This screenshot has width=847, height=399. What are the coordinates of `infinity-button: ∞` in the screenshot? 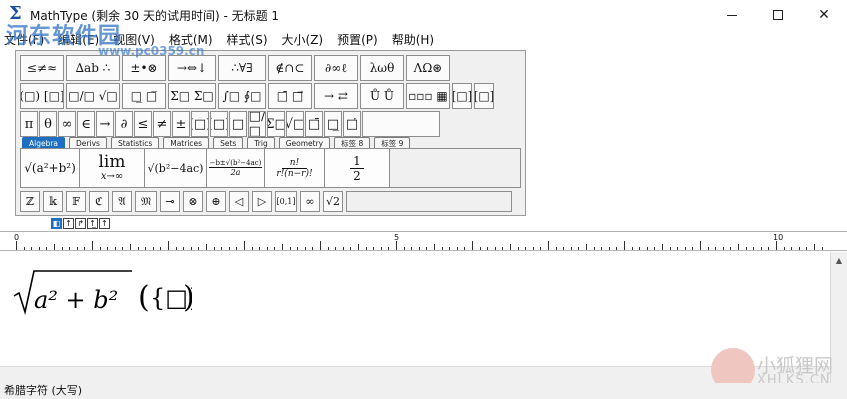 It's located at (310, 201).